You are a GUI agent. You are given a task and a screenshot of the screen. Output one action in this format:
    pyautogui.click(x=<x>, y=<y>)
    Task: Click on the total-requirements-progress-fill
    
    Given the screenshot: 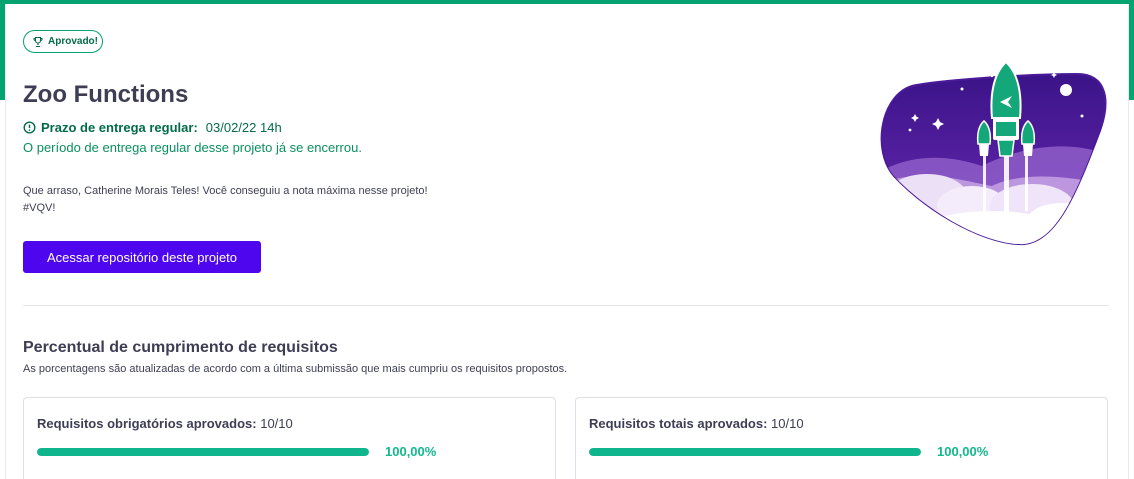 What is the action you would take?
    pyautogui.click(x=755, y=452)
    